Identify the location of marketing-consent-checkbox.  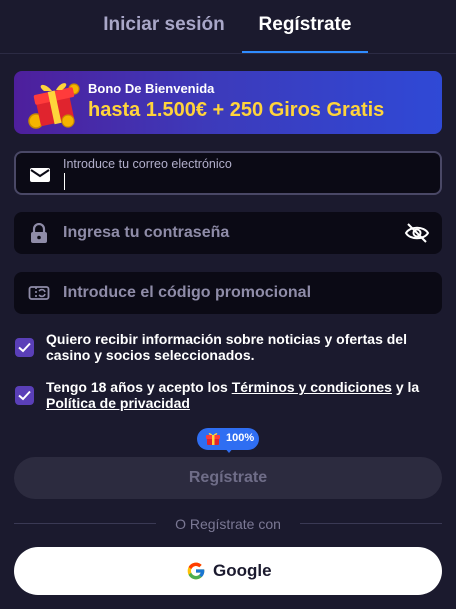
(24, 347).